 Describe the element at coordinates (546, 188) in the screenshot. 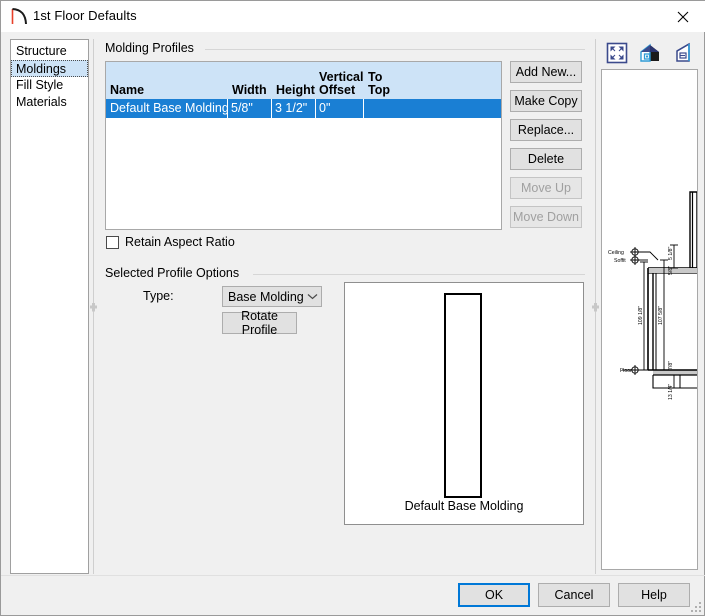

I see `move-up-button: Move Up` at that location.